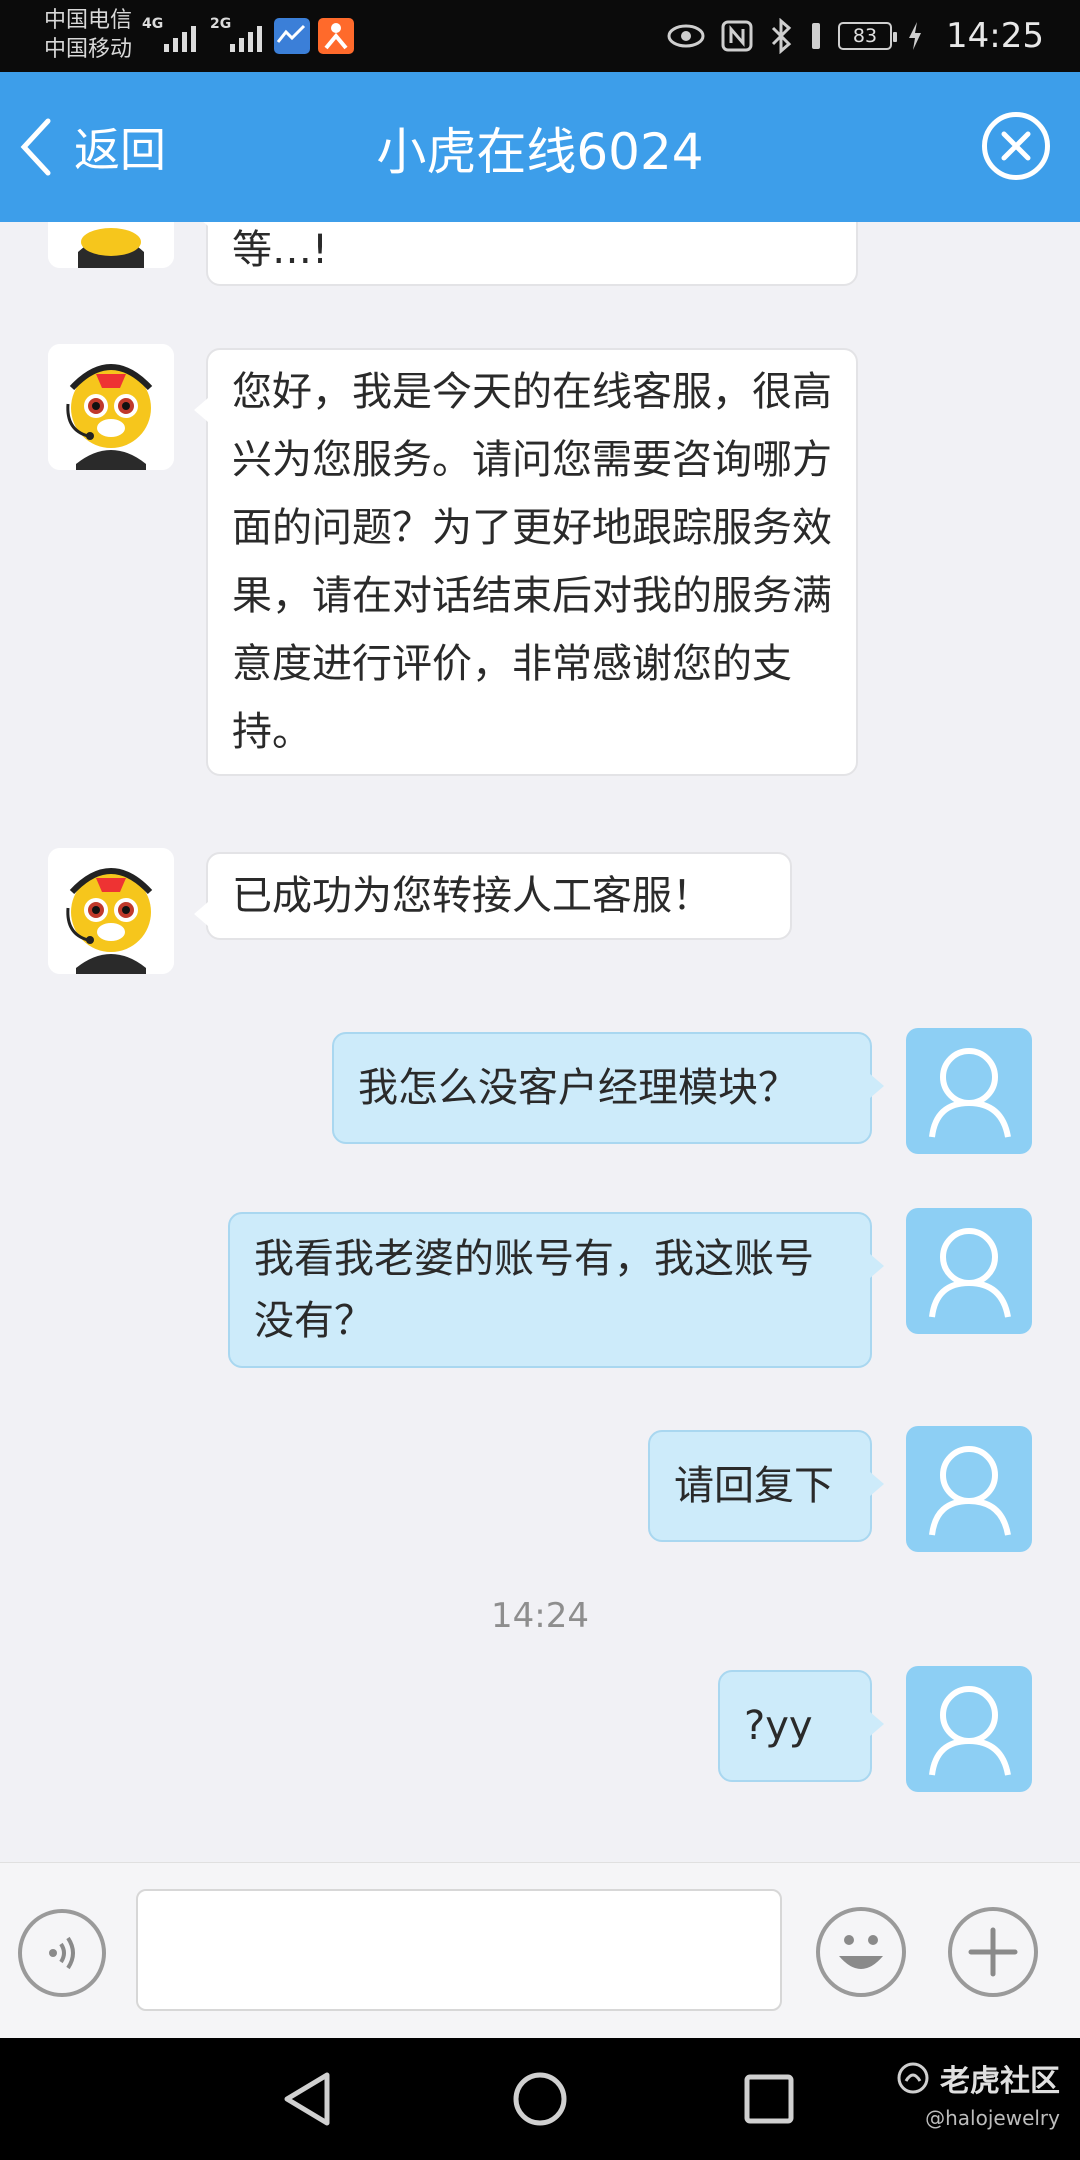 The image size is (1080, 2160). I want to click on user-message-bubble: 我看我老婆的账号有，我这账号没有？, so click(556, 1290).